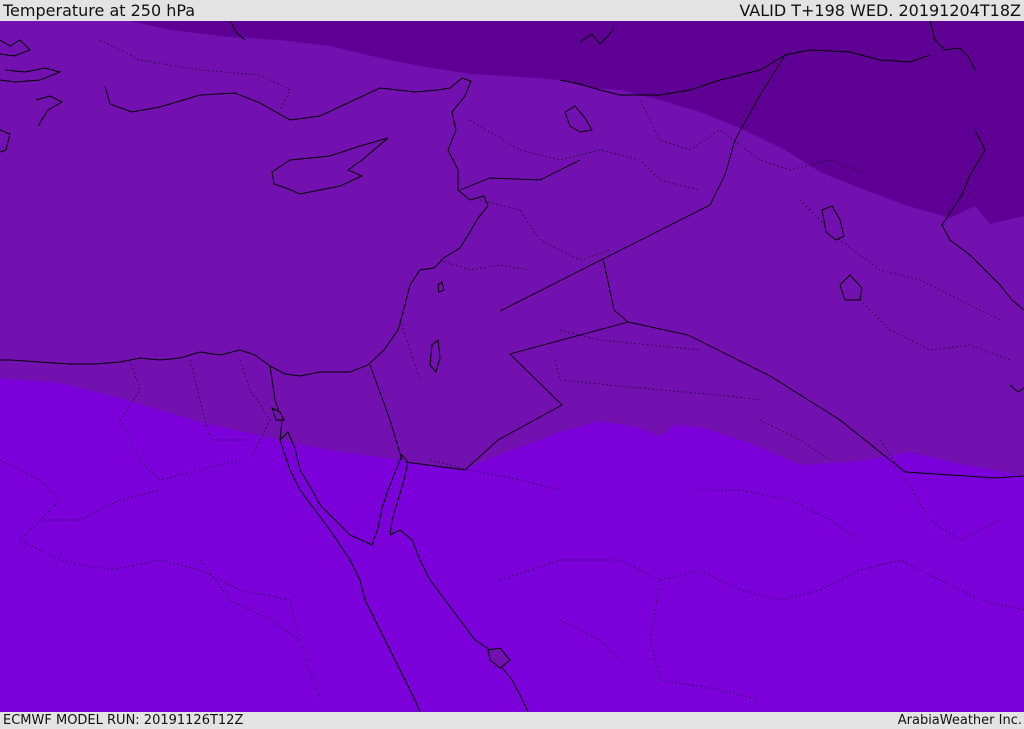  Describe the element at coordinates (959, 720) in the screenshot. I see `credit: ArabiaWeather Inc.` at that location.